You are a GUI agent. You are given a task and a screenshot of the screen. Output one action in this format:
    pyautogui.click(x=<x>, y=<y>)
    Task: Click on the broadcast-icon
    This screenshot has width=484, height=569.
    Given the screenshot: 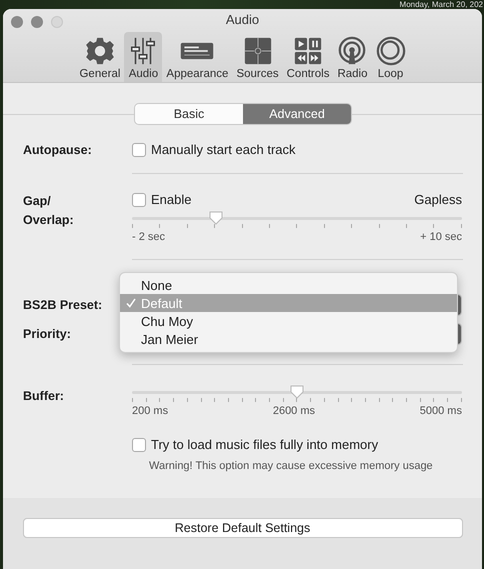 What is the action you would take?
    pyautogui.click(x=352, y=51)
    